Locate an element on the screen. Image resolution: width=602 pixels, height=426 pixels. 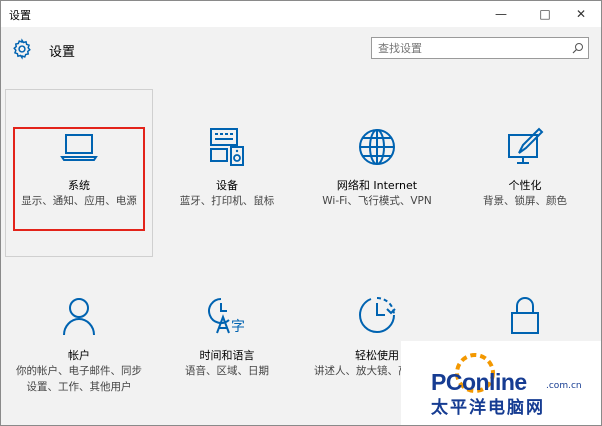
tile-name: 时间和语言 is located at coordinates (227, 355).